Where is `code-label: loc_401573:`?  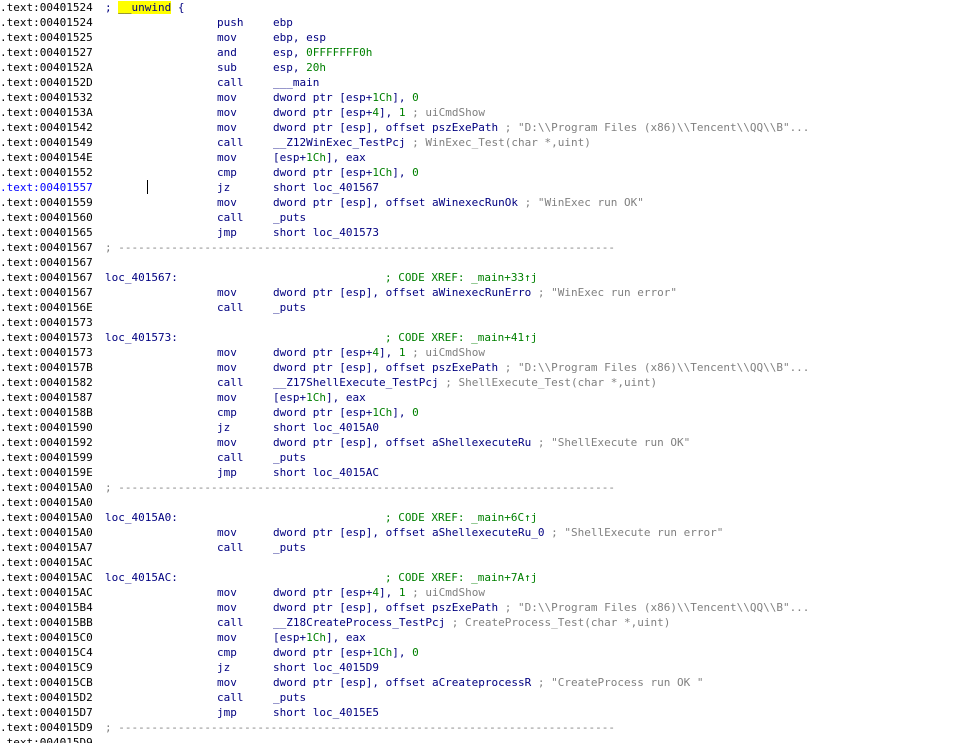
code-label: loc_401573: is located at coordinates (141, 337).